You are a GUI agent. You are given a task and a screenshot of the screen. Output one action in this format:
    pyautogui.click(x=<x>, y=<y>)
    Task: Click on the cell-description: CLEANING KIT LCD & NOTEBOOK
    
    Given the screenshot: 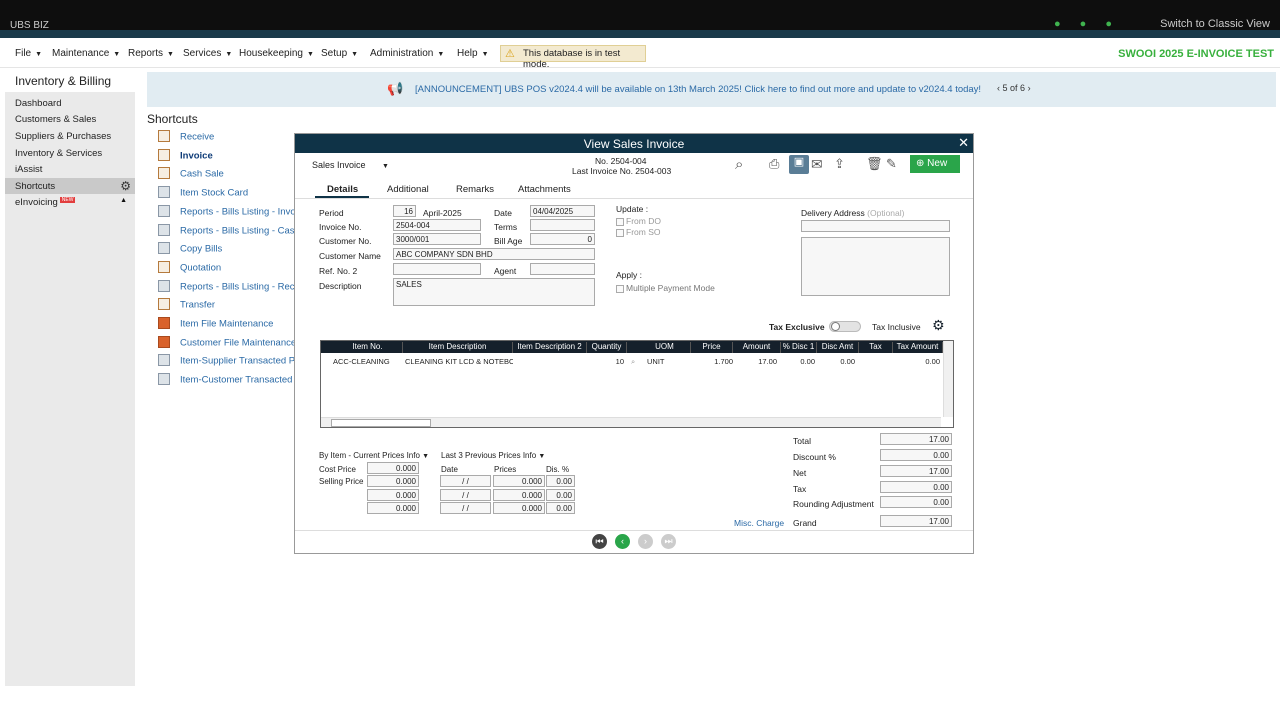 What is the action you would take?
    pyautogui.click(x=459, y=361)
    